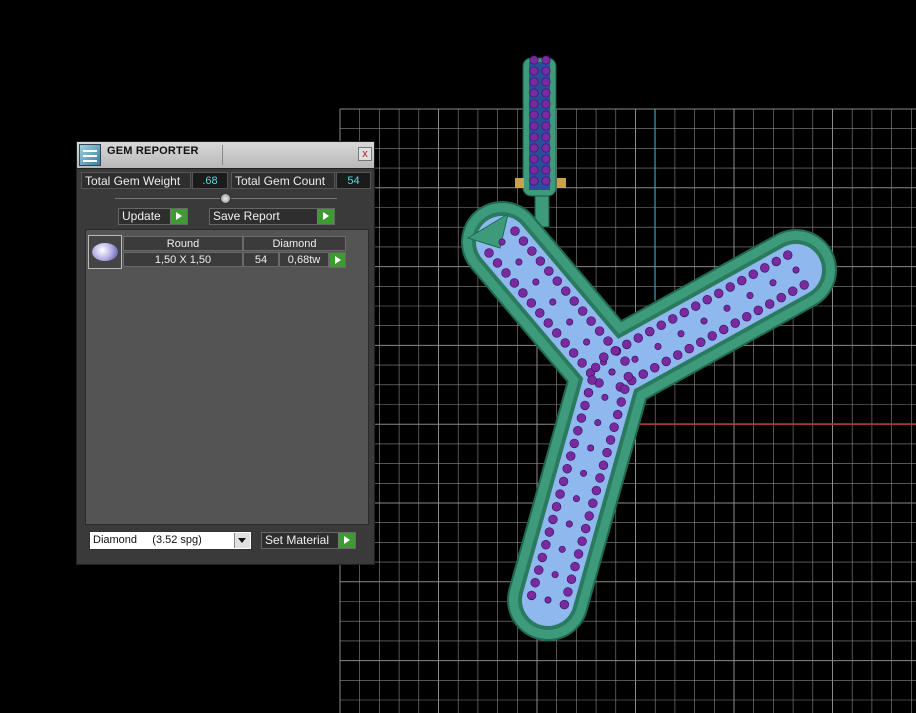  I want to click on update-button: Update, so click(153, 216).